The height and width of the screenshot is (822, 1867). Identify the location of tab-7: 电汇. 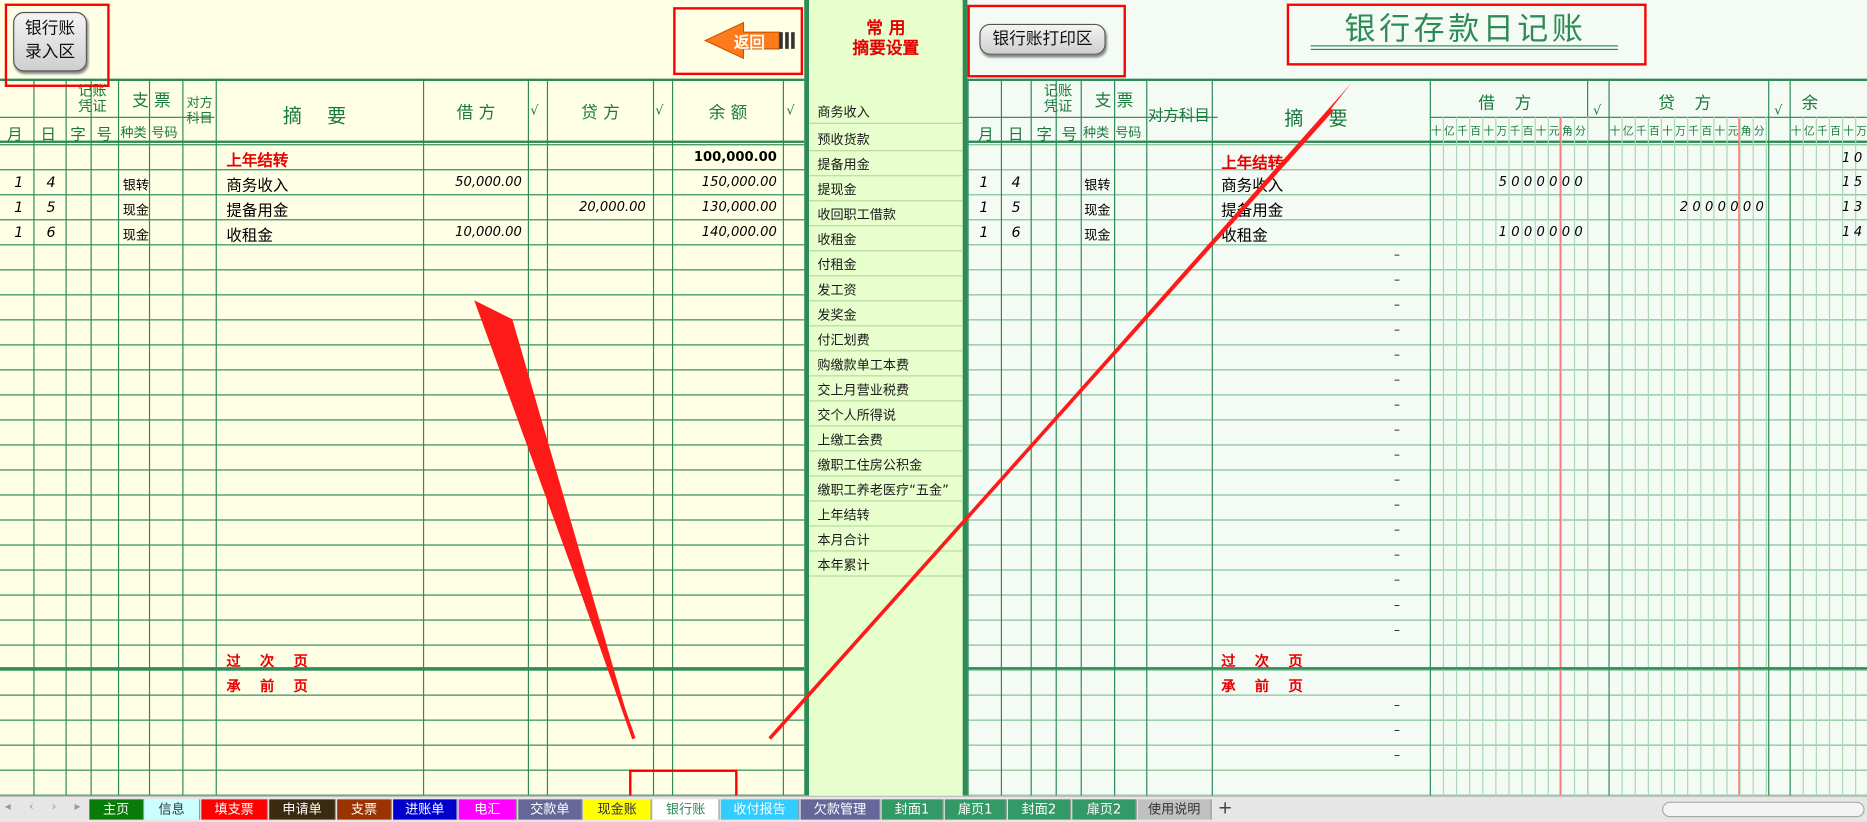
(488, 809).